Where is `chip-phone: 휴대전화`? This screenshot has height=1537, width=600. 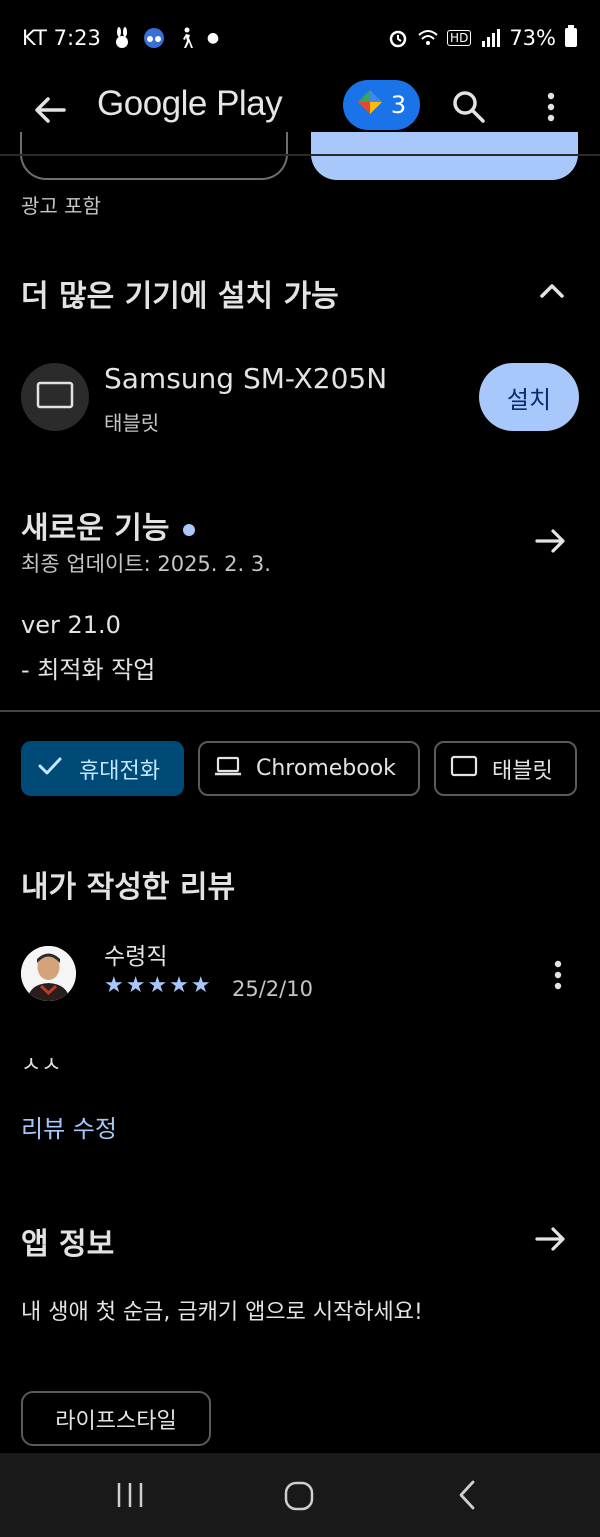
chip-phone: 휴대전화 is located at coordinates (102, 768).